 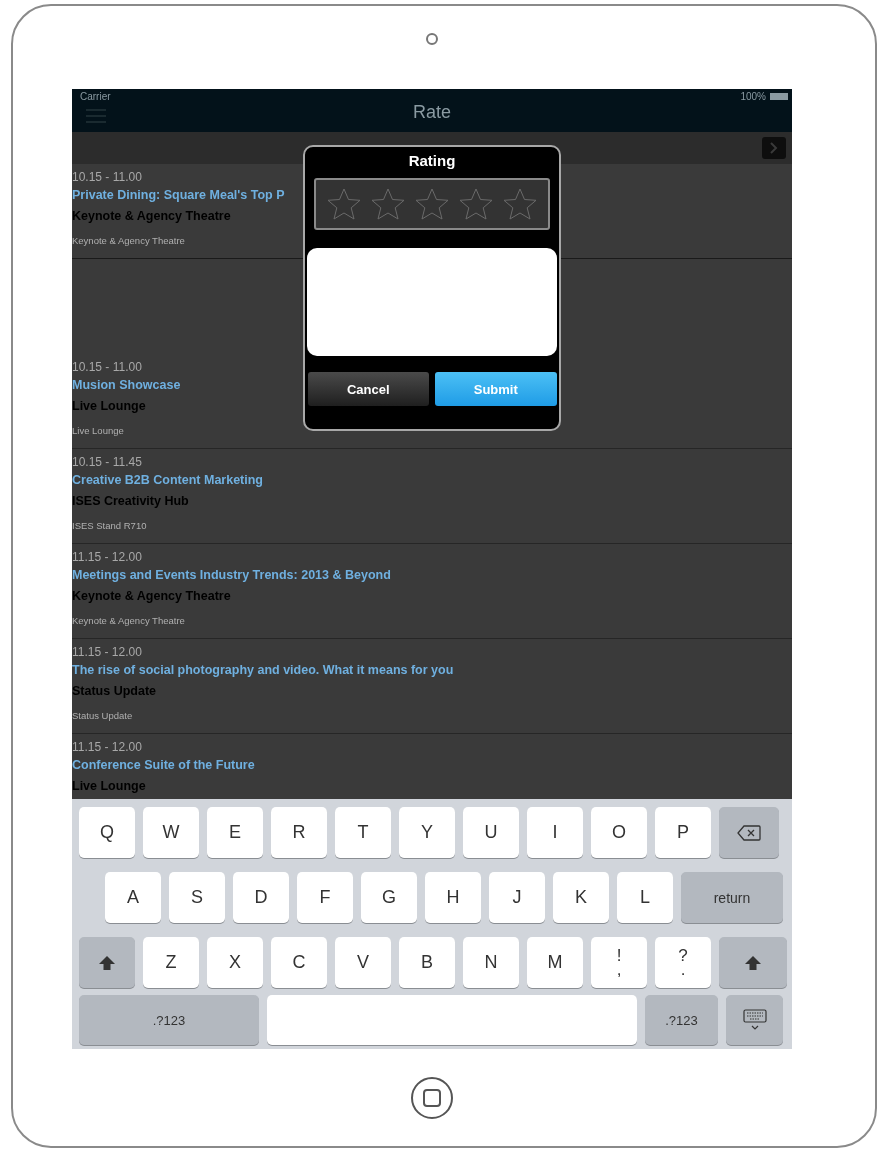 What do you see at coordinates (114, 692) in the screenshot?
I see `session-venue: Status Update` at bounding box center [114, 692].